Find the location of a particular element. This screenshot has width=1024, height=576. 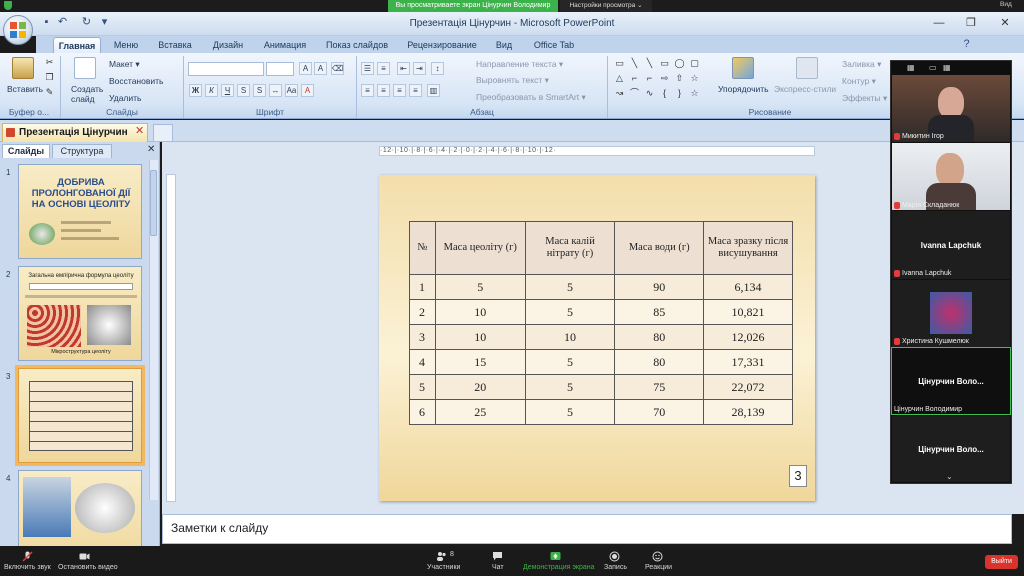

shape-star-icon: ☆ is located at coordinates (694, 78).